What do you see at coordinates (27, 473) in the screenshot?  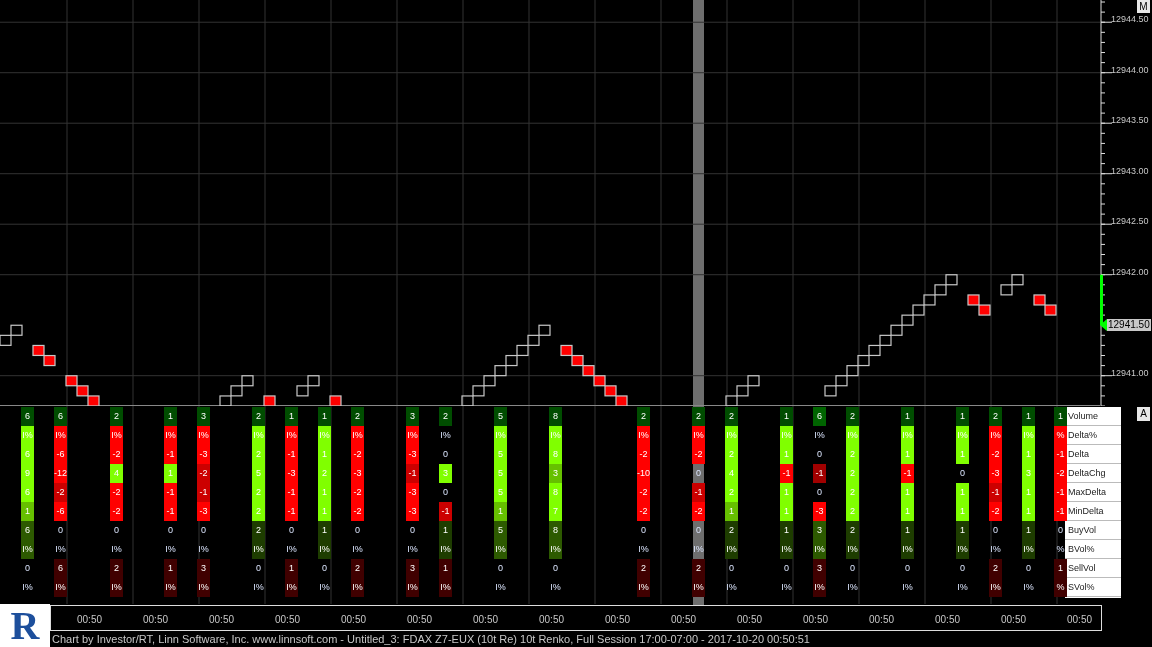 I see `table-cell: 9` at bounding box center [27, 473].